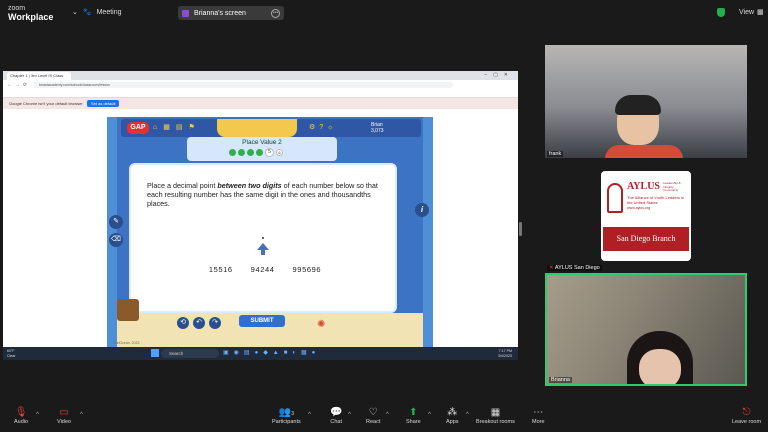  Describe the element at coordinates (551, 268) in the screenshot. I see `muted-mic-icon: ✕` at that location.